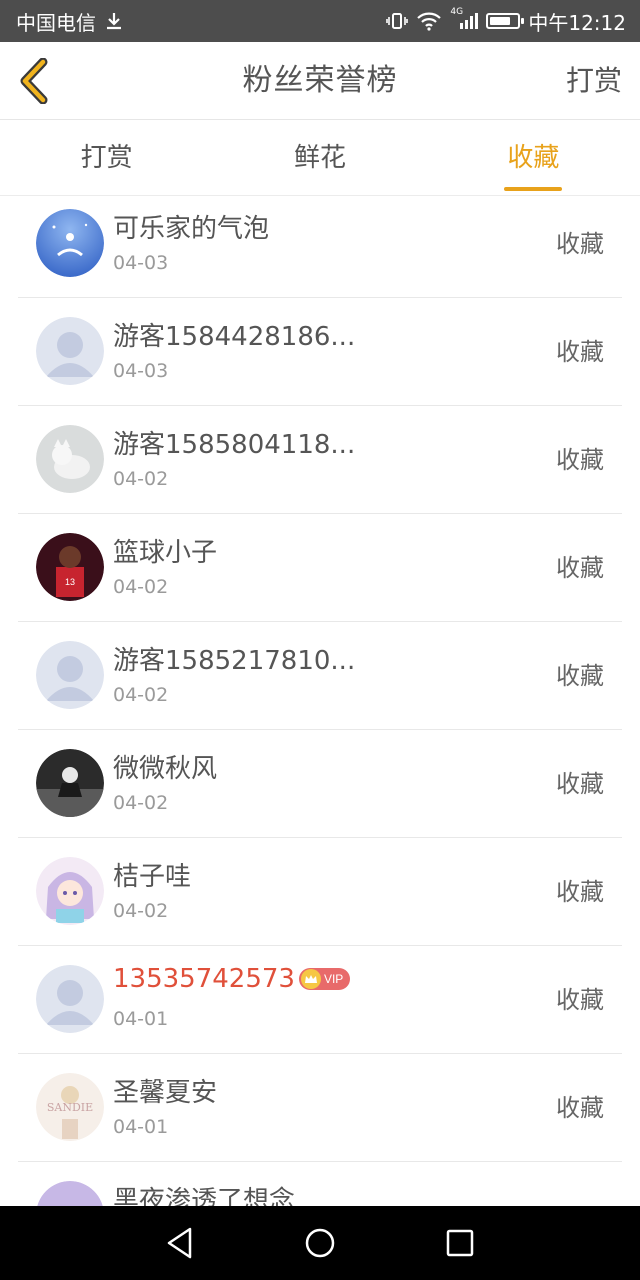 This screenshot has width=640, height=1280. What do you see at coordinates (397, 21) in the screenshot?
I see `vibrate-icon` at bounding box center [397, 21].